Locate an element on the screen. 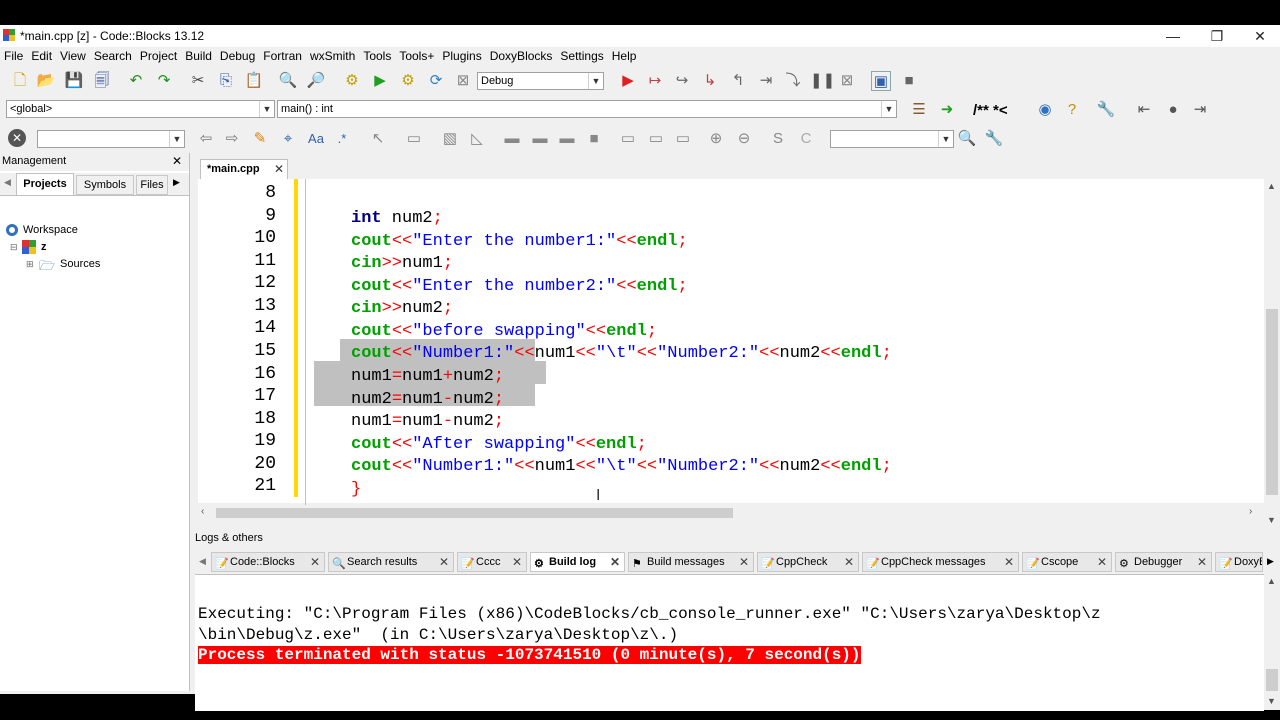 This screenshot has width=1280, height=720. wx-align-right-icon: ▬ is located at coordinates (567, 139).